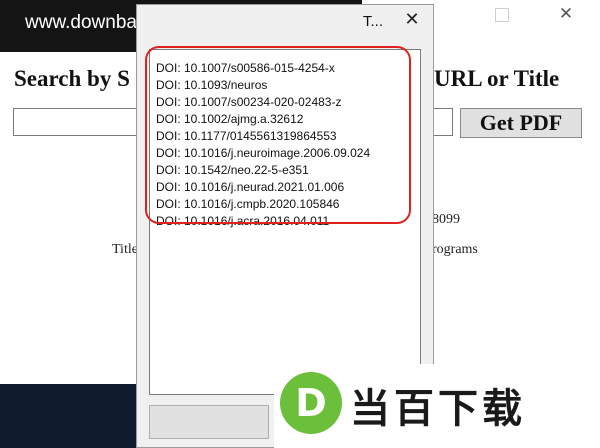 The height and width of the screenshot is (448, 600). Describe the element at coordinates (446, 219) in the screenshot. I see `partial-text: 8099` at that location.